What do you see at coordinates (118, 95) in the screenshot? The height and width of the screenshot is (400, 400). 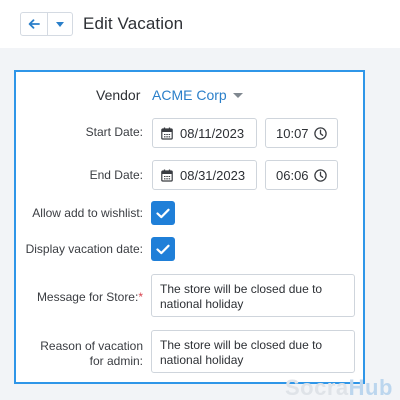 I see `vendor-label: Vendor` at bounding box center [118, 95].